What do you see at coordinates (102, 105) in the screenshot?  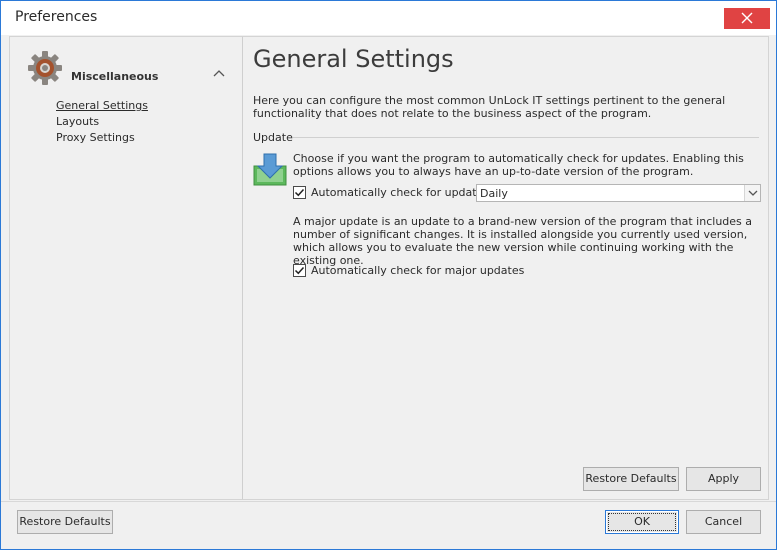 I see `sidebar-item-general-settings: General Settings` at bounding box center [102, 105].